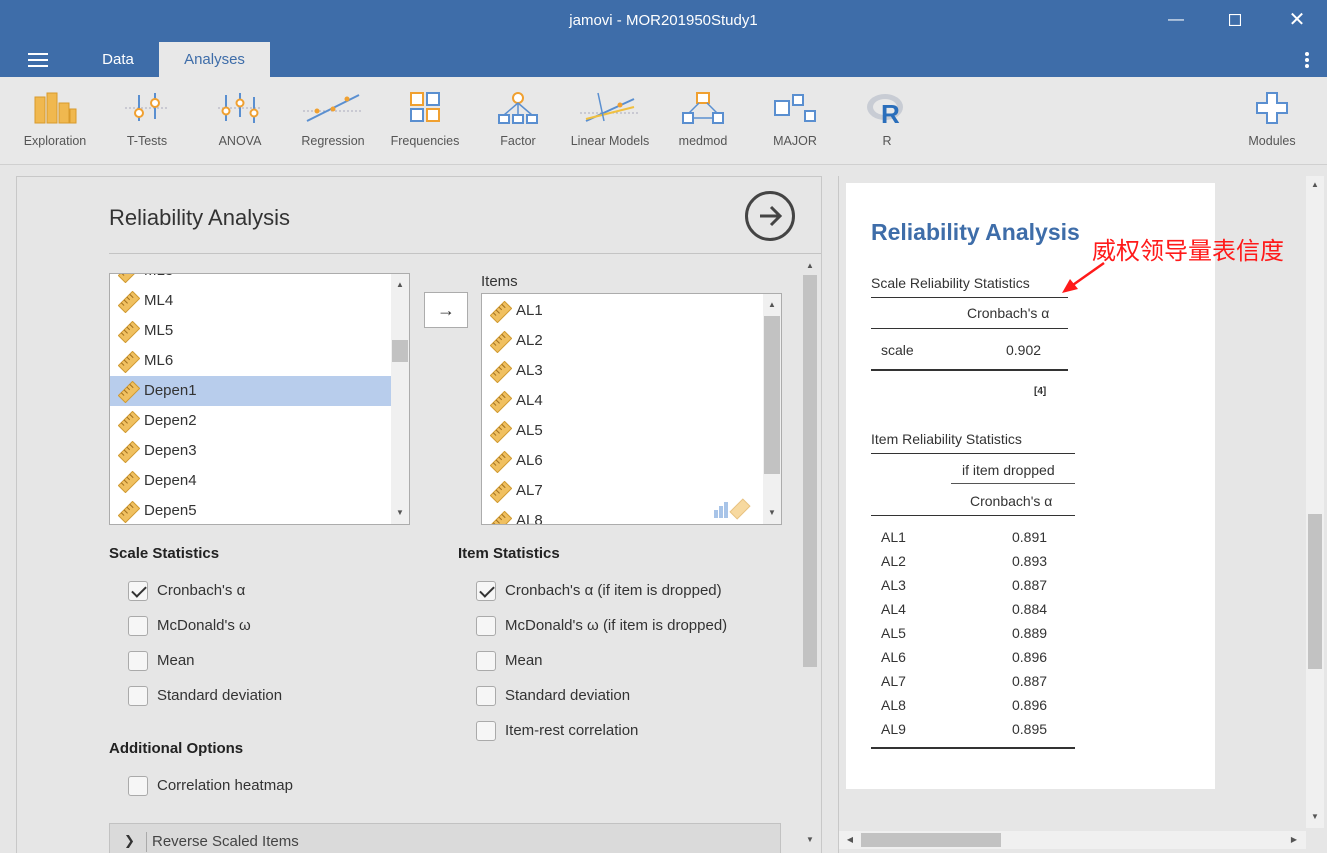 This screenshot has height=853, width=1327. What do you see at coordinates (250, 451) in the screenshot?
I see `variable-list-item: Depen3` at bounding box center [250, 451].